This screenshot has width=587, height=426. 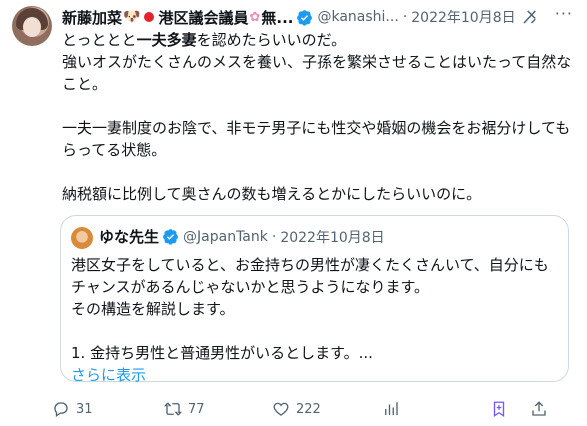 I want to click on action-bar: 31 77 222, so click(x=314, y=412).